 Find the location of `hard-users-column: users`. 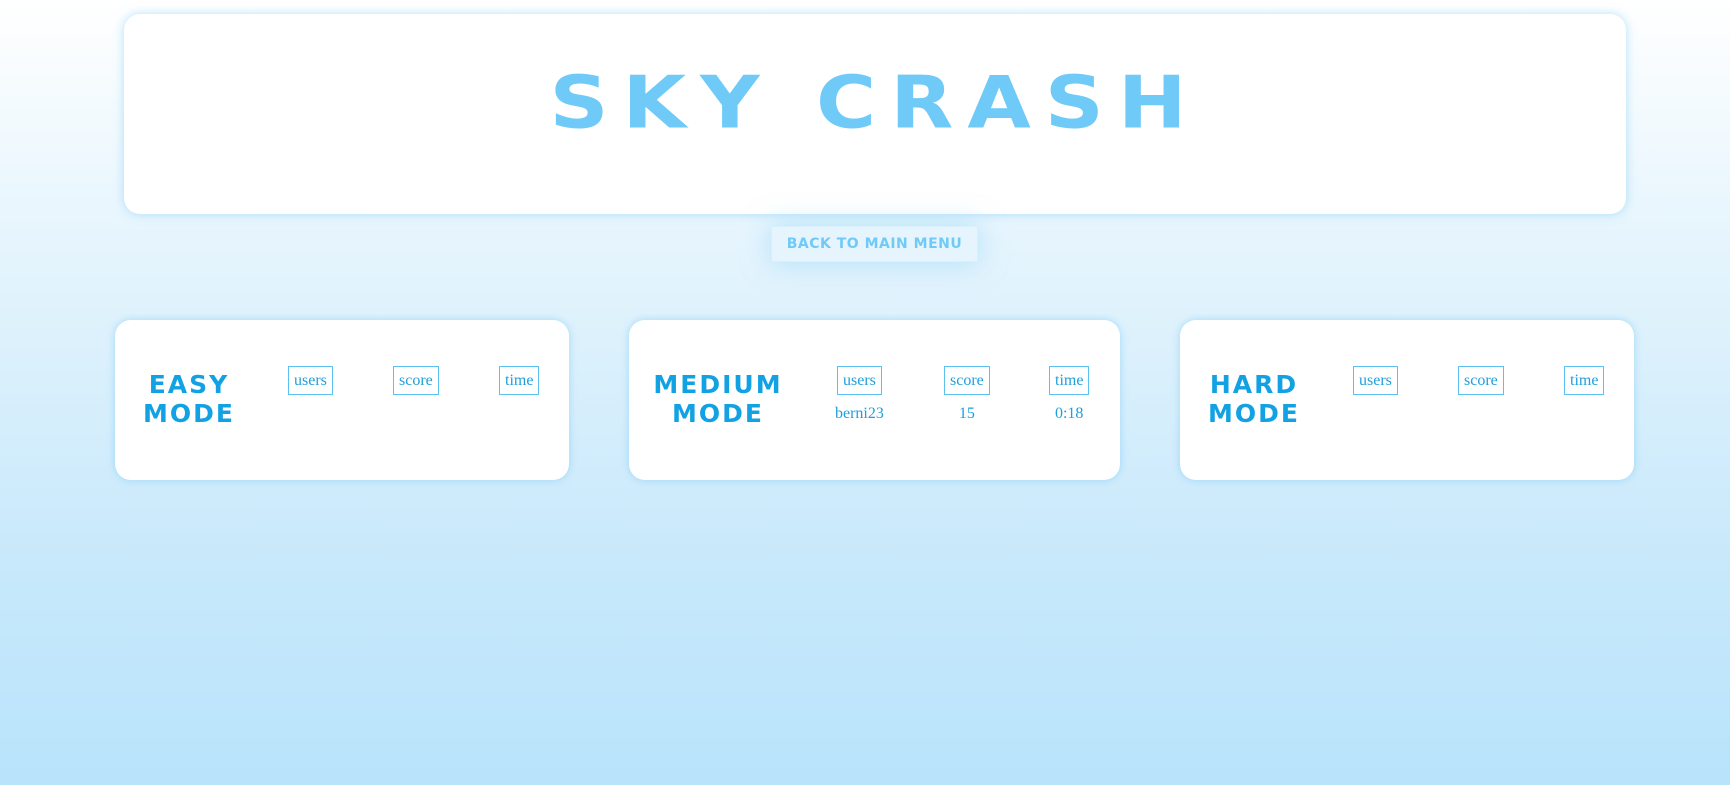

hard-users-column: users is located at coordinates (1375, 380).